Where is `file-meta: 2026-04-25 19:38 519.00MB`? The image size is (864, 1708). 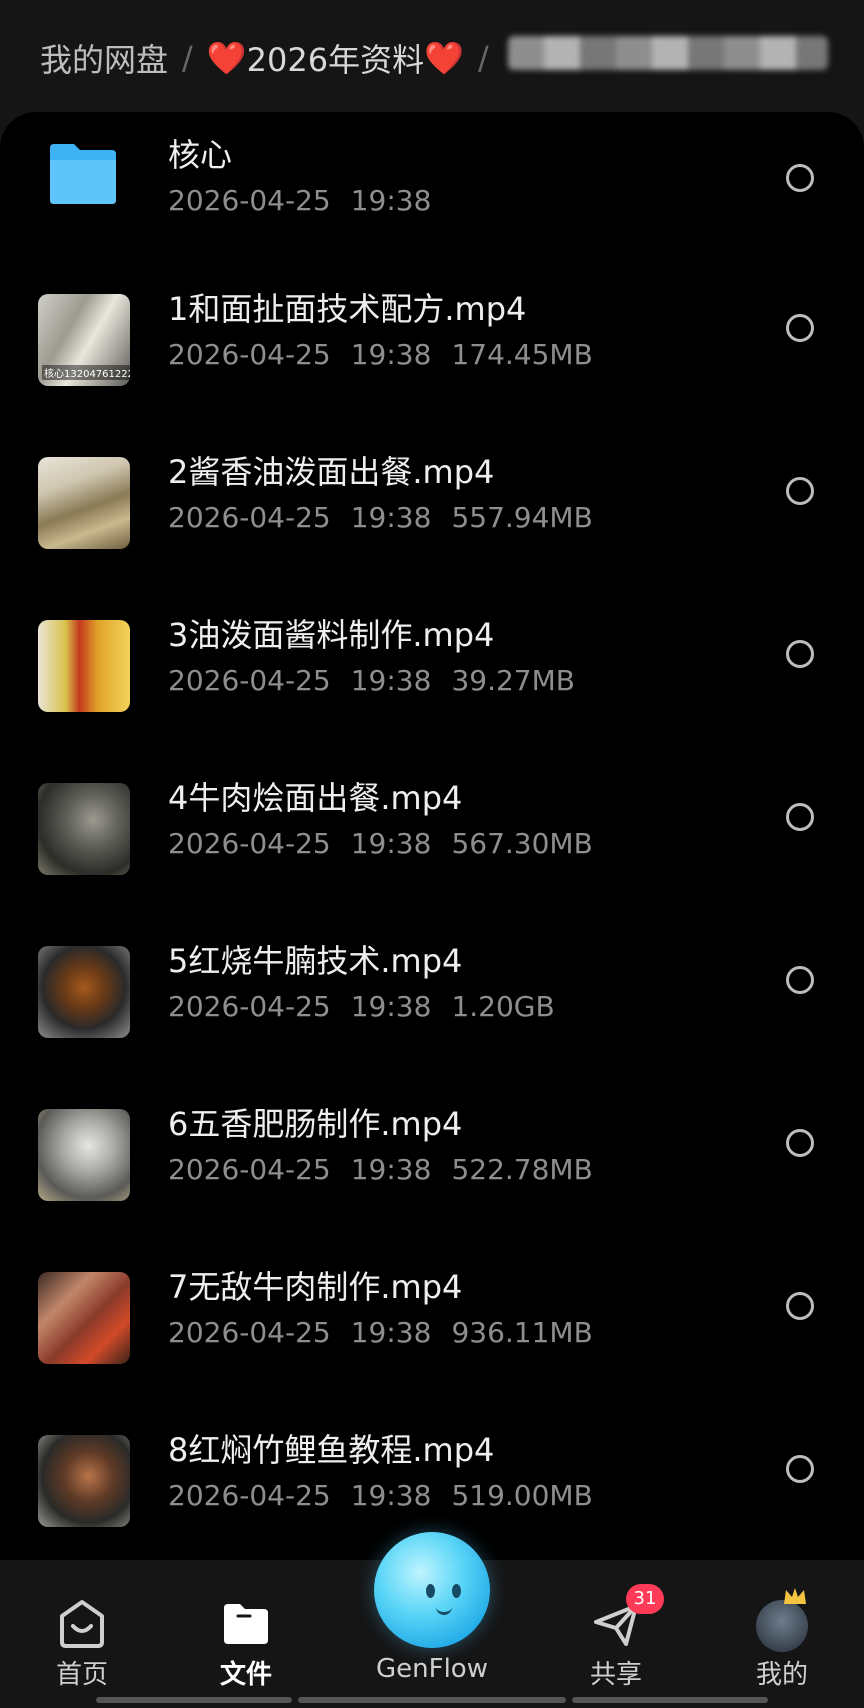
file-meta: 2026-04-25 19:38 519.00MB is located at coordinates (380, 1495).